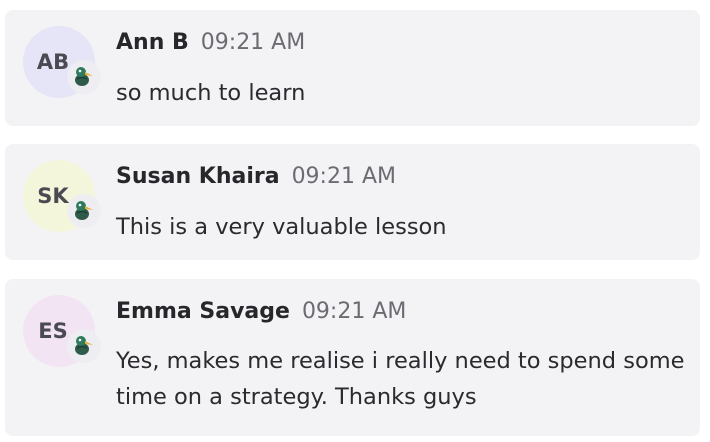 The width and height of the screenshot is (710, 442). I want to click on message-text: so much to learn, so click(211, 93).